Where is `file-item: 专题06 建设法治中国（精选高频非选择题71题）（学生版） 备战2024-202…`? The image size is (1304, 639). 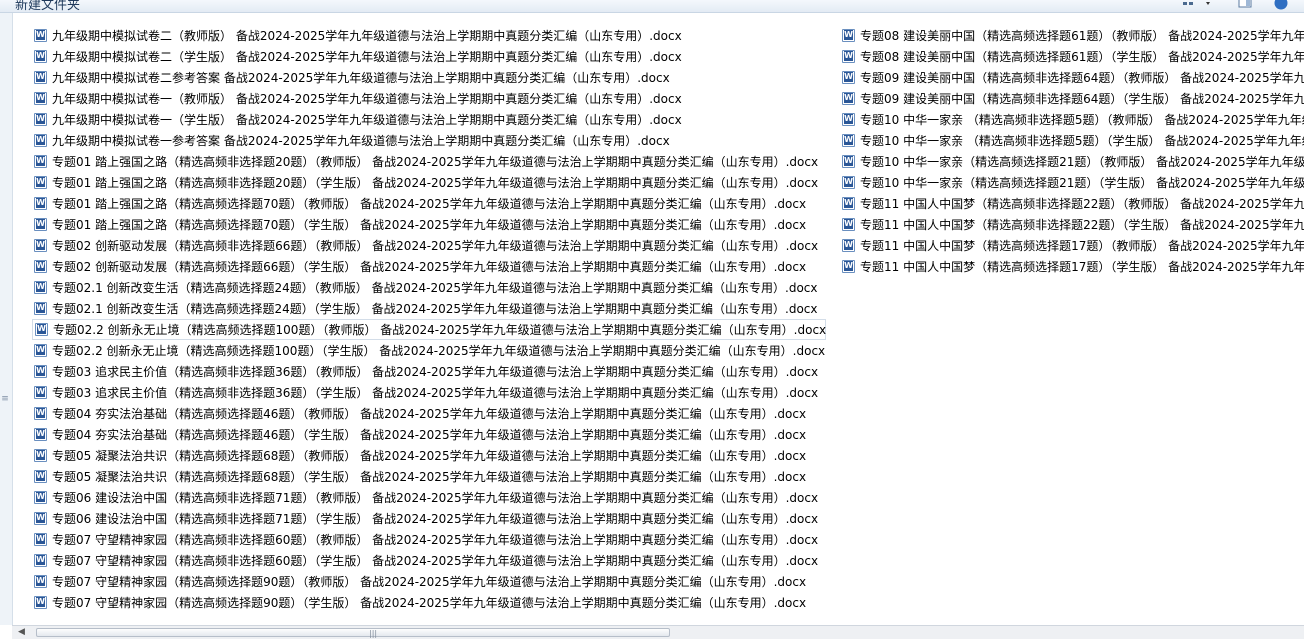 file-item: 专题06 建设法治中国（精选高频非选择题71题）（学生版） 备战2024-202… is located at coordinates (429, 518).